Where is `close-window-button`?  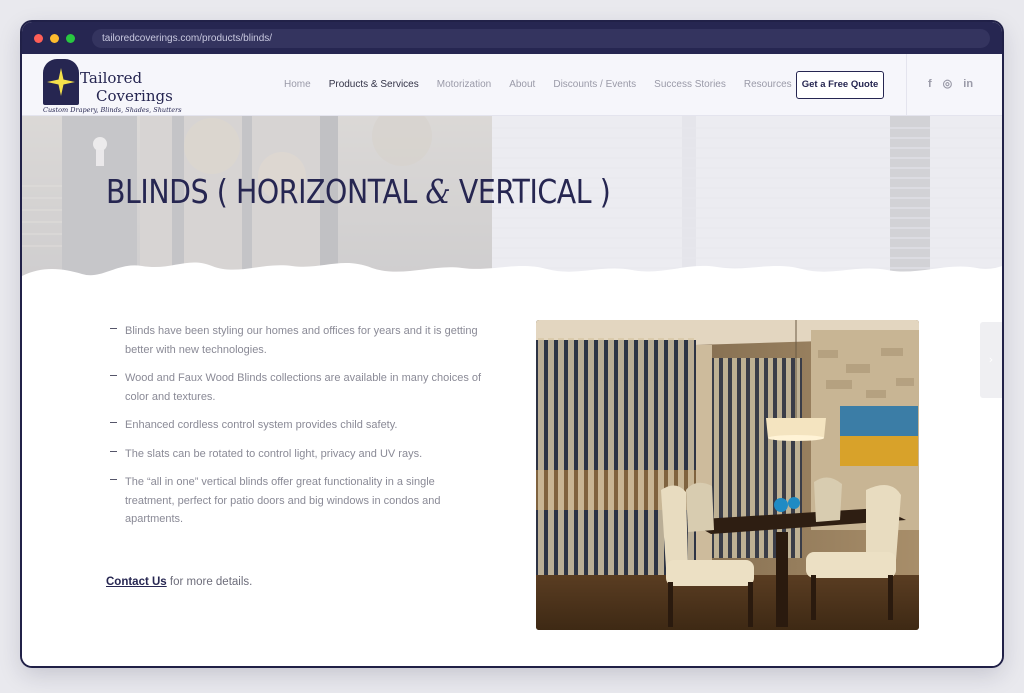 close-window-button is located at coordinates (38, 38).